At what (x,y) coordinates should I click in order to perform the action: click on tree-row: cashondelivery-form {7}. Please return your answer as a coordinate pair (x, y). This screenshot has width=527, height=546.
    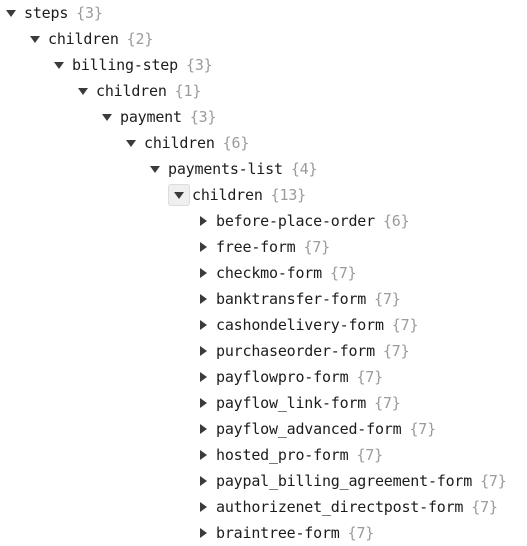
    Looking at the image, I should click on (263, 325).